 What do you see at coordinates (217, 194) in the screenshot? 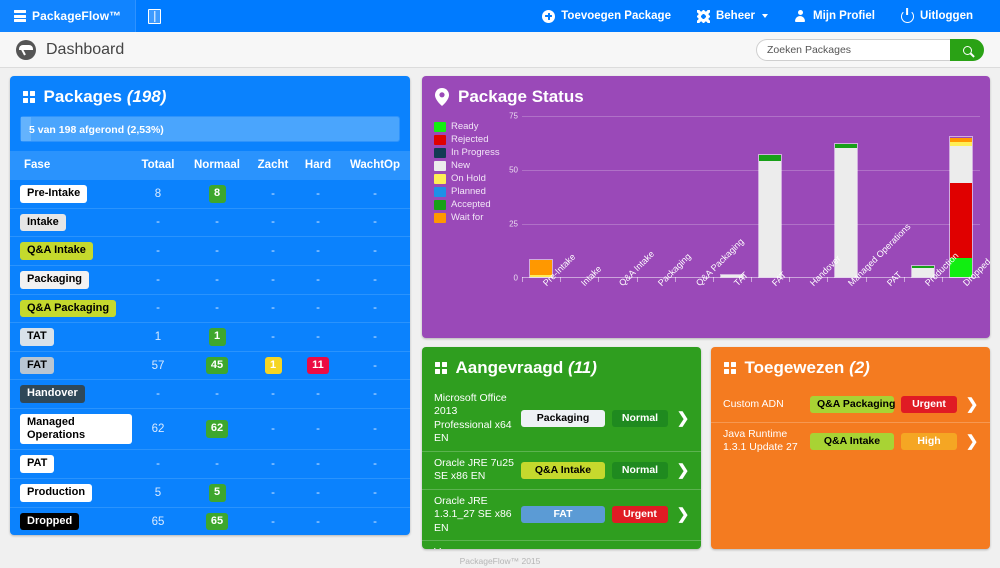
I see `count-badge: 8` at bounding box center [217, 194].